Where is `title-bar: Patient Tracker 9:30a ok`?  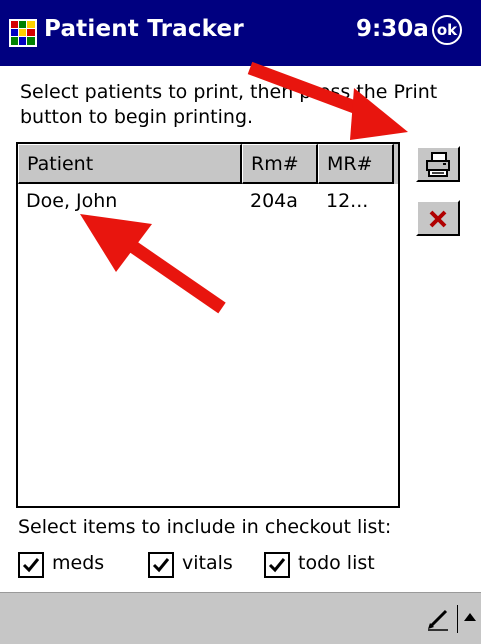
title-bar: Patient Tracker 9:30a ok is located at coordinates (240, 33).